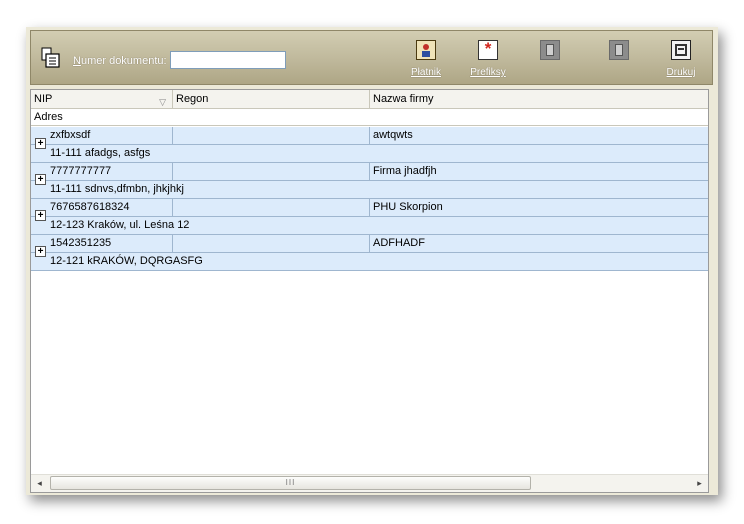  What do you see at coordinates (377, 189) in the screenshot?
I see `cell-adres: 11-111 sdnvs,dfmbn, jhkjhkj` at bounding box center [377, 189].